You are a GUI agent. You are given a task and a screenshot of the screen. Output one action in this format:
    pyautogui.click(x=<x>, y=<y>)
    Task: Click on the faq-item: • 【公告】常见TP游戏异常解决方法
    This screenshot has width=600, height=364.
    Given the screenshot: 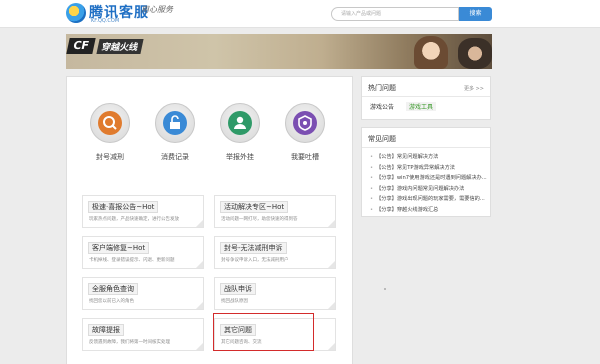 What is the action you would take?
    pyautogui.click(x=429, y=168)
    